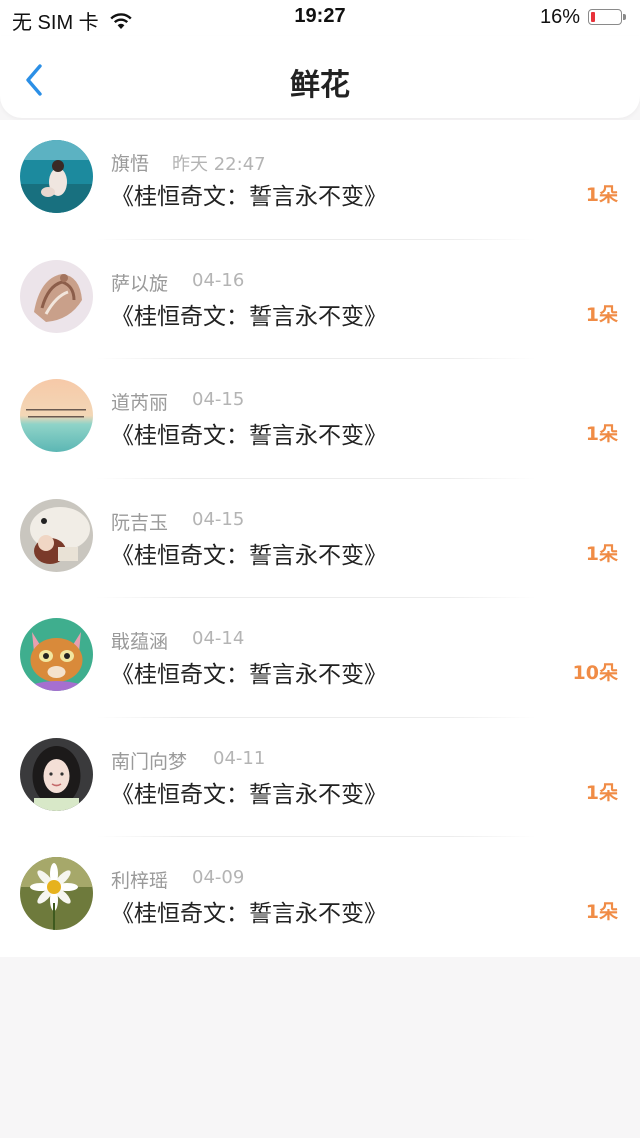 The image size is (640, 1138). I want to click on avatar-ocean-couple, so click(56, 176).